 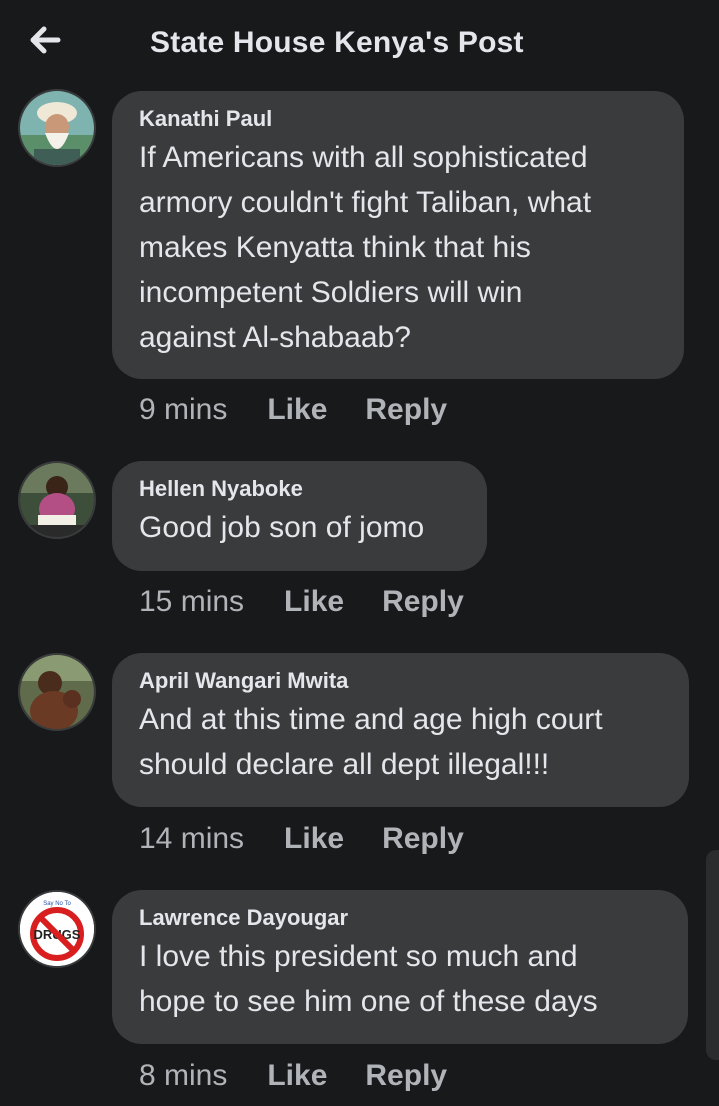 I want to click on comment-author: April Wangari Mwita, so click(x=401, y=681).